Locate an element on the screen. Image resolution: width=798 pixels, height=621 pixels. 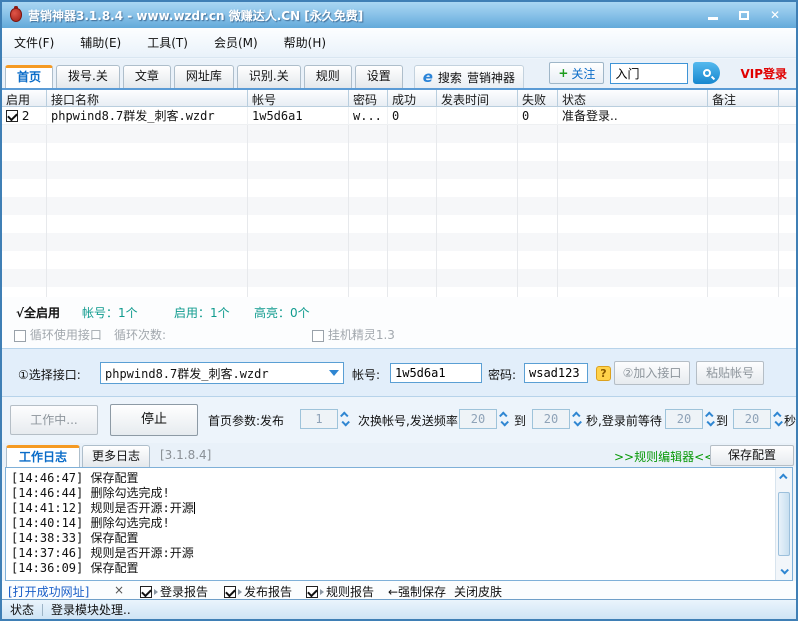
stat-accounts: 帐号：1个 is located at coordinates (110, 313).